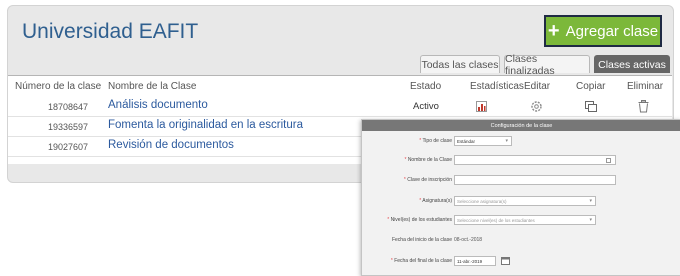  What do you see at coordinates (537, 86) in the screenshot?
I see `column-header-edit: Editar` at bounding box center [537, 86].